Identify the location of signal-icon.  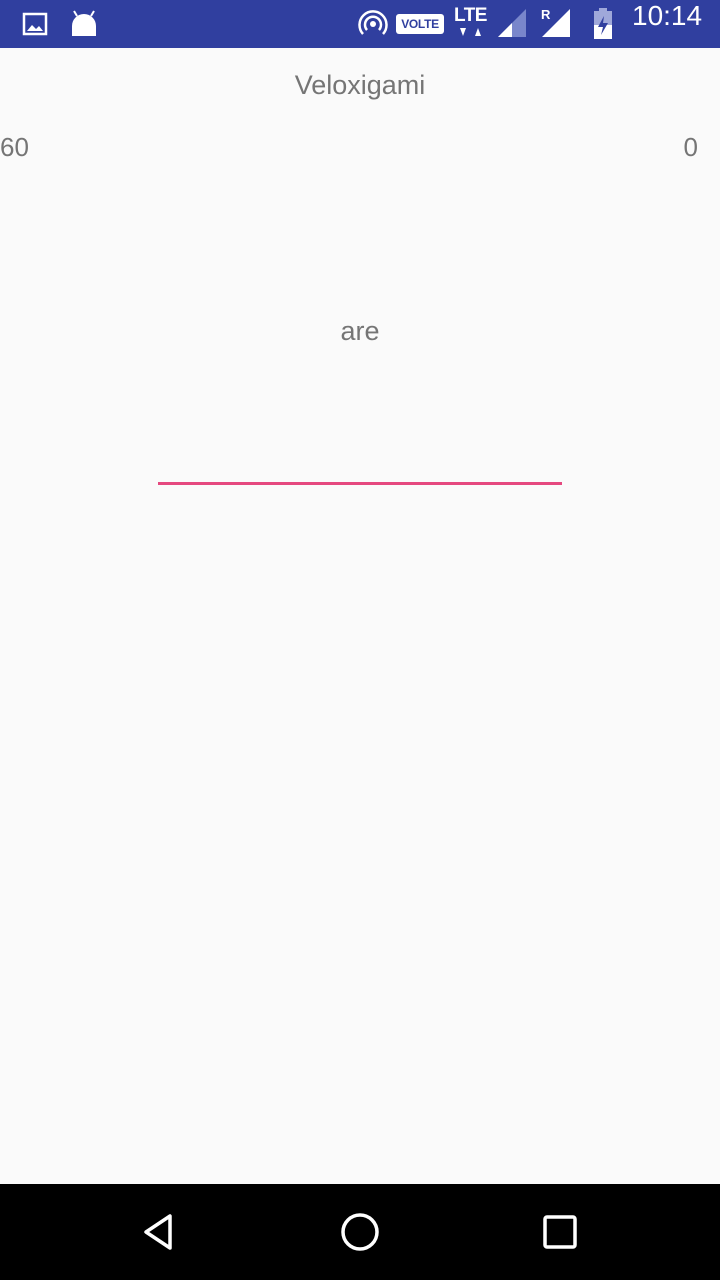
(512, 24).